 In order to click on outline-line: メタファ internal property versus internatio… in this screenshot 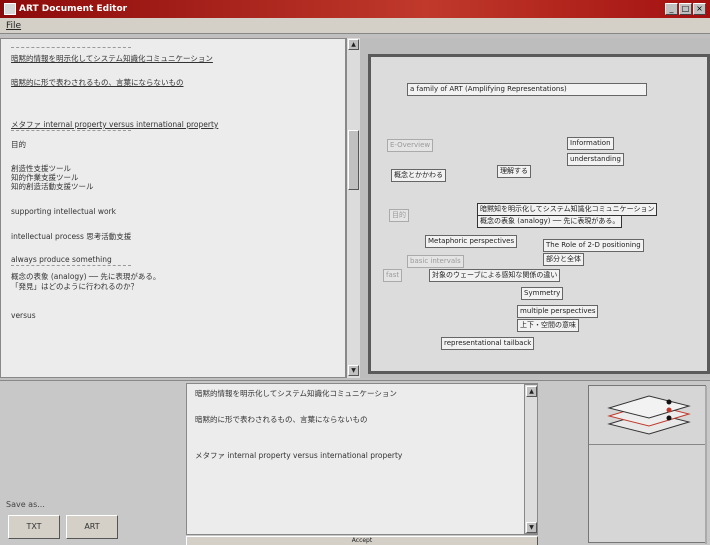, I will do `click(114, 124)`.